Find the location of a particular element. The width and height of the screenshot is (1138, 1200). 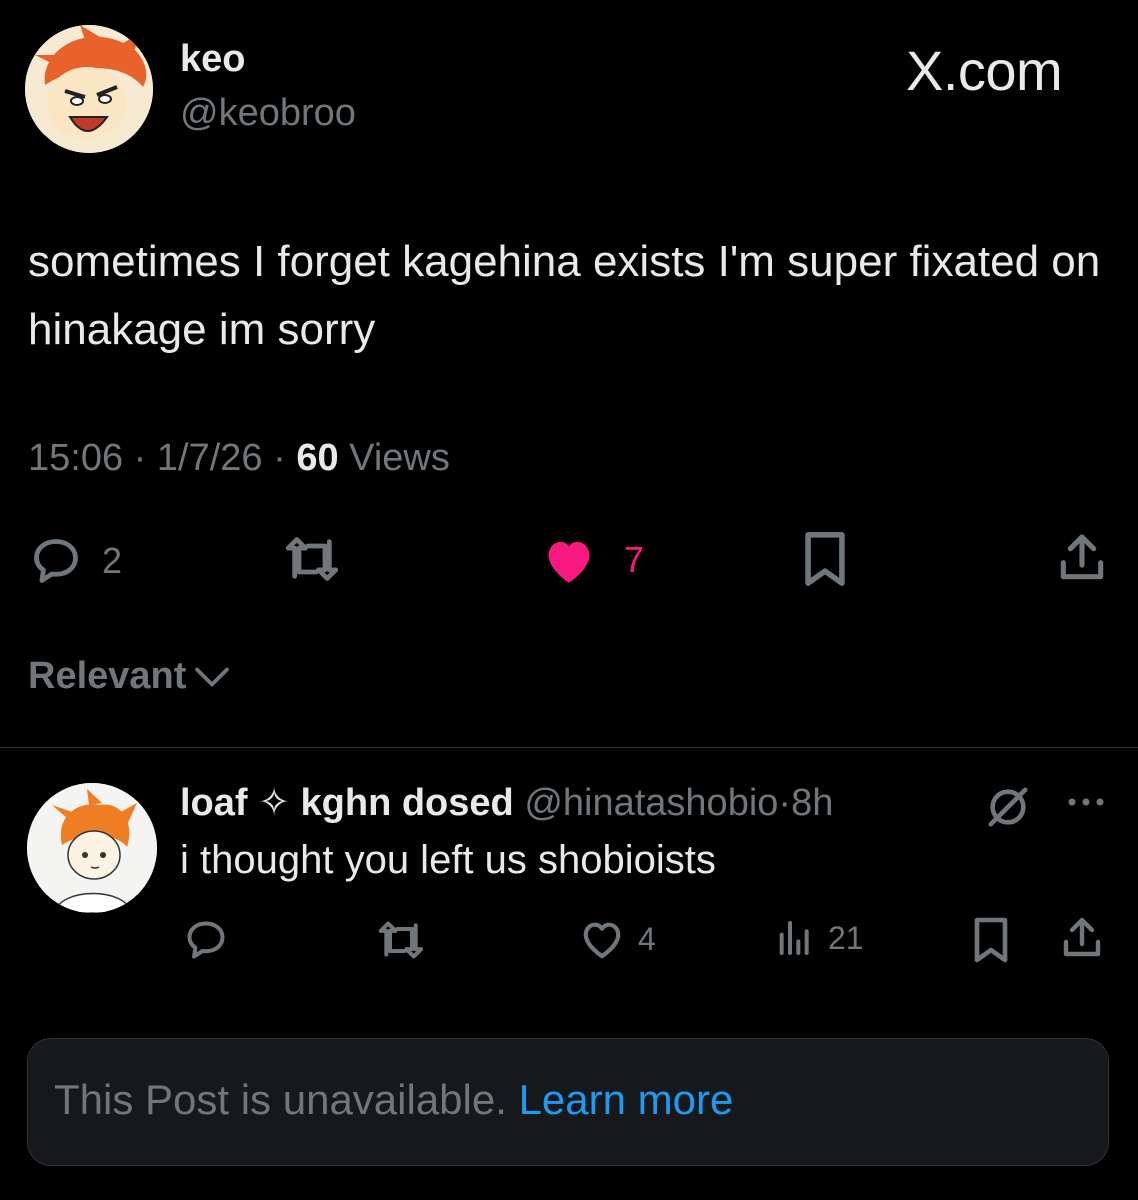

like-count: 7 is located at coordinates (634, 559).